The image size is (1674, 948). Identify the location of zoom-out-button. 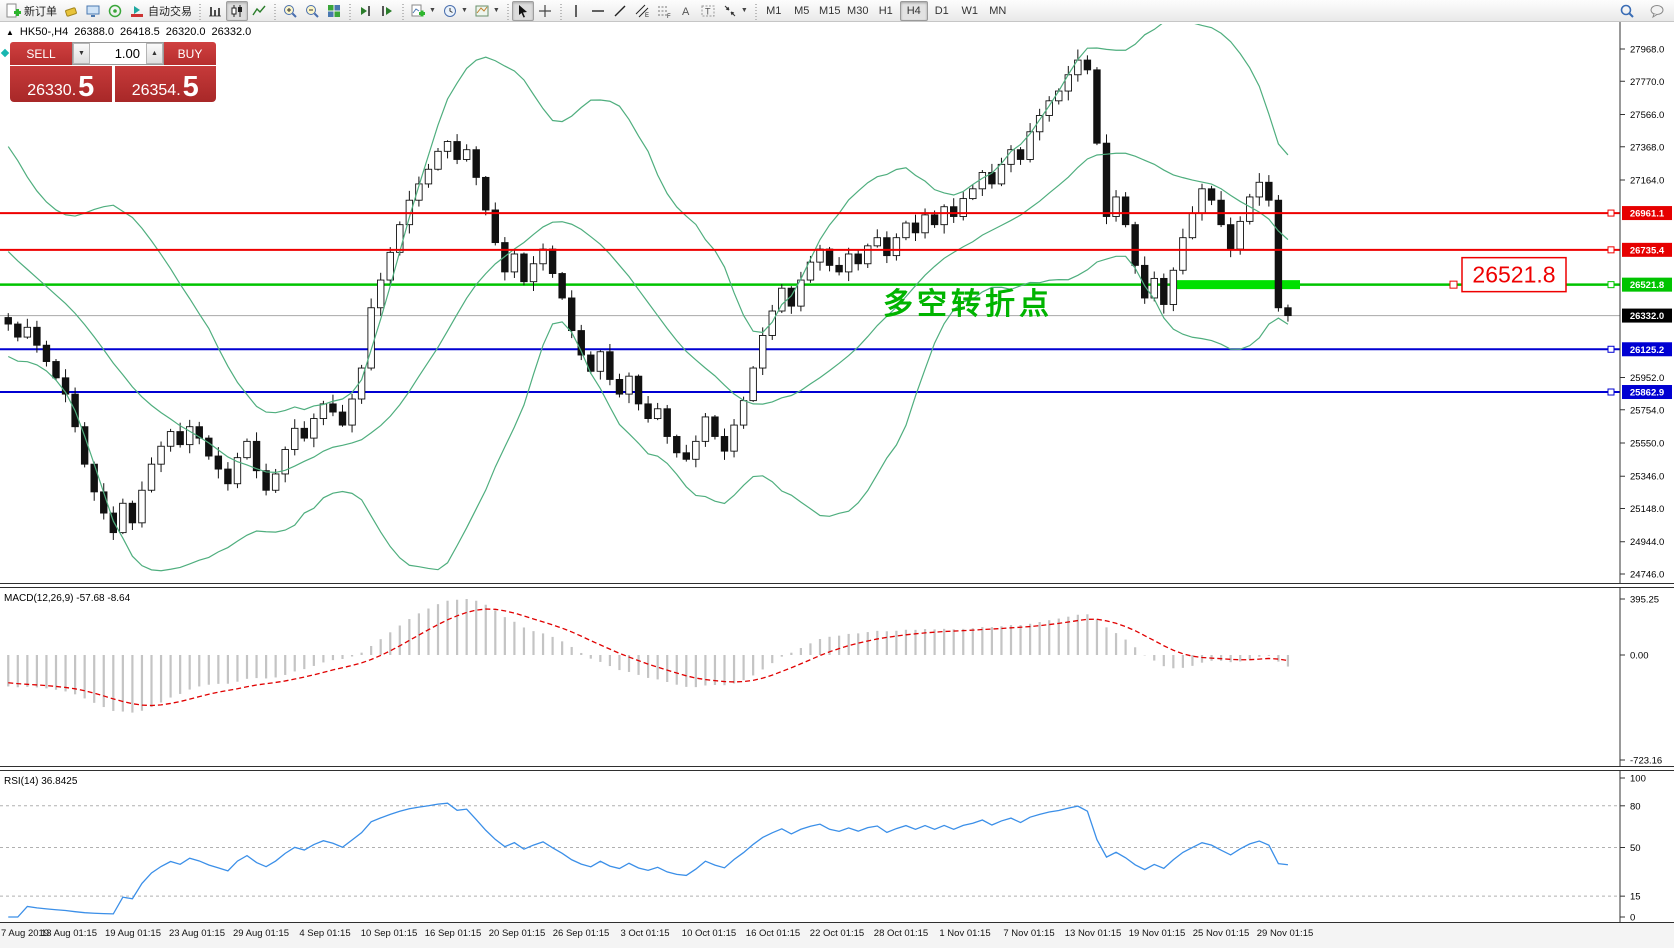
(312, 11).